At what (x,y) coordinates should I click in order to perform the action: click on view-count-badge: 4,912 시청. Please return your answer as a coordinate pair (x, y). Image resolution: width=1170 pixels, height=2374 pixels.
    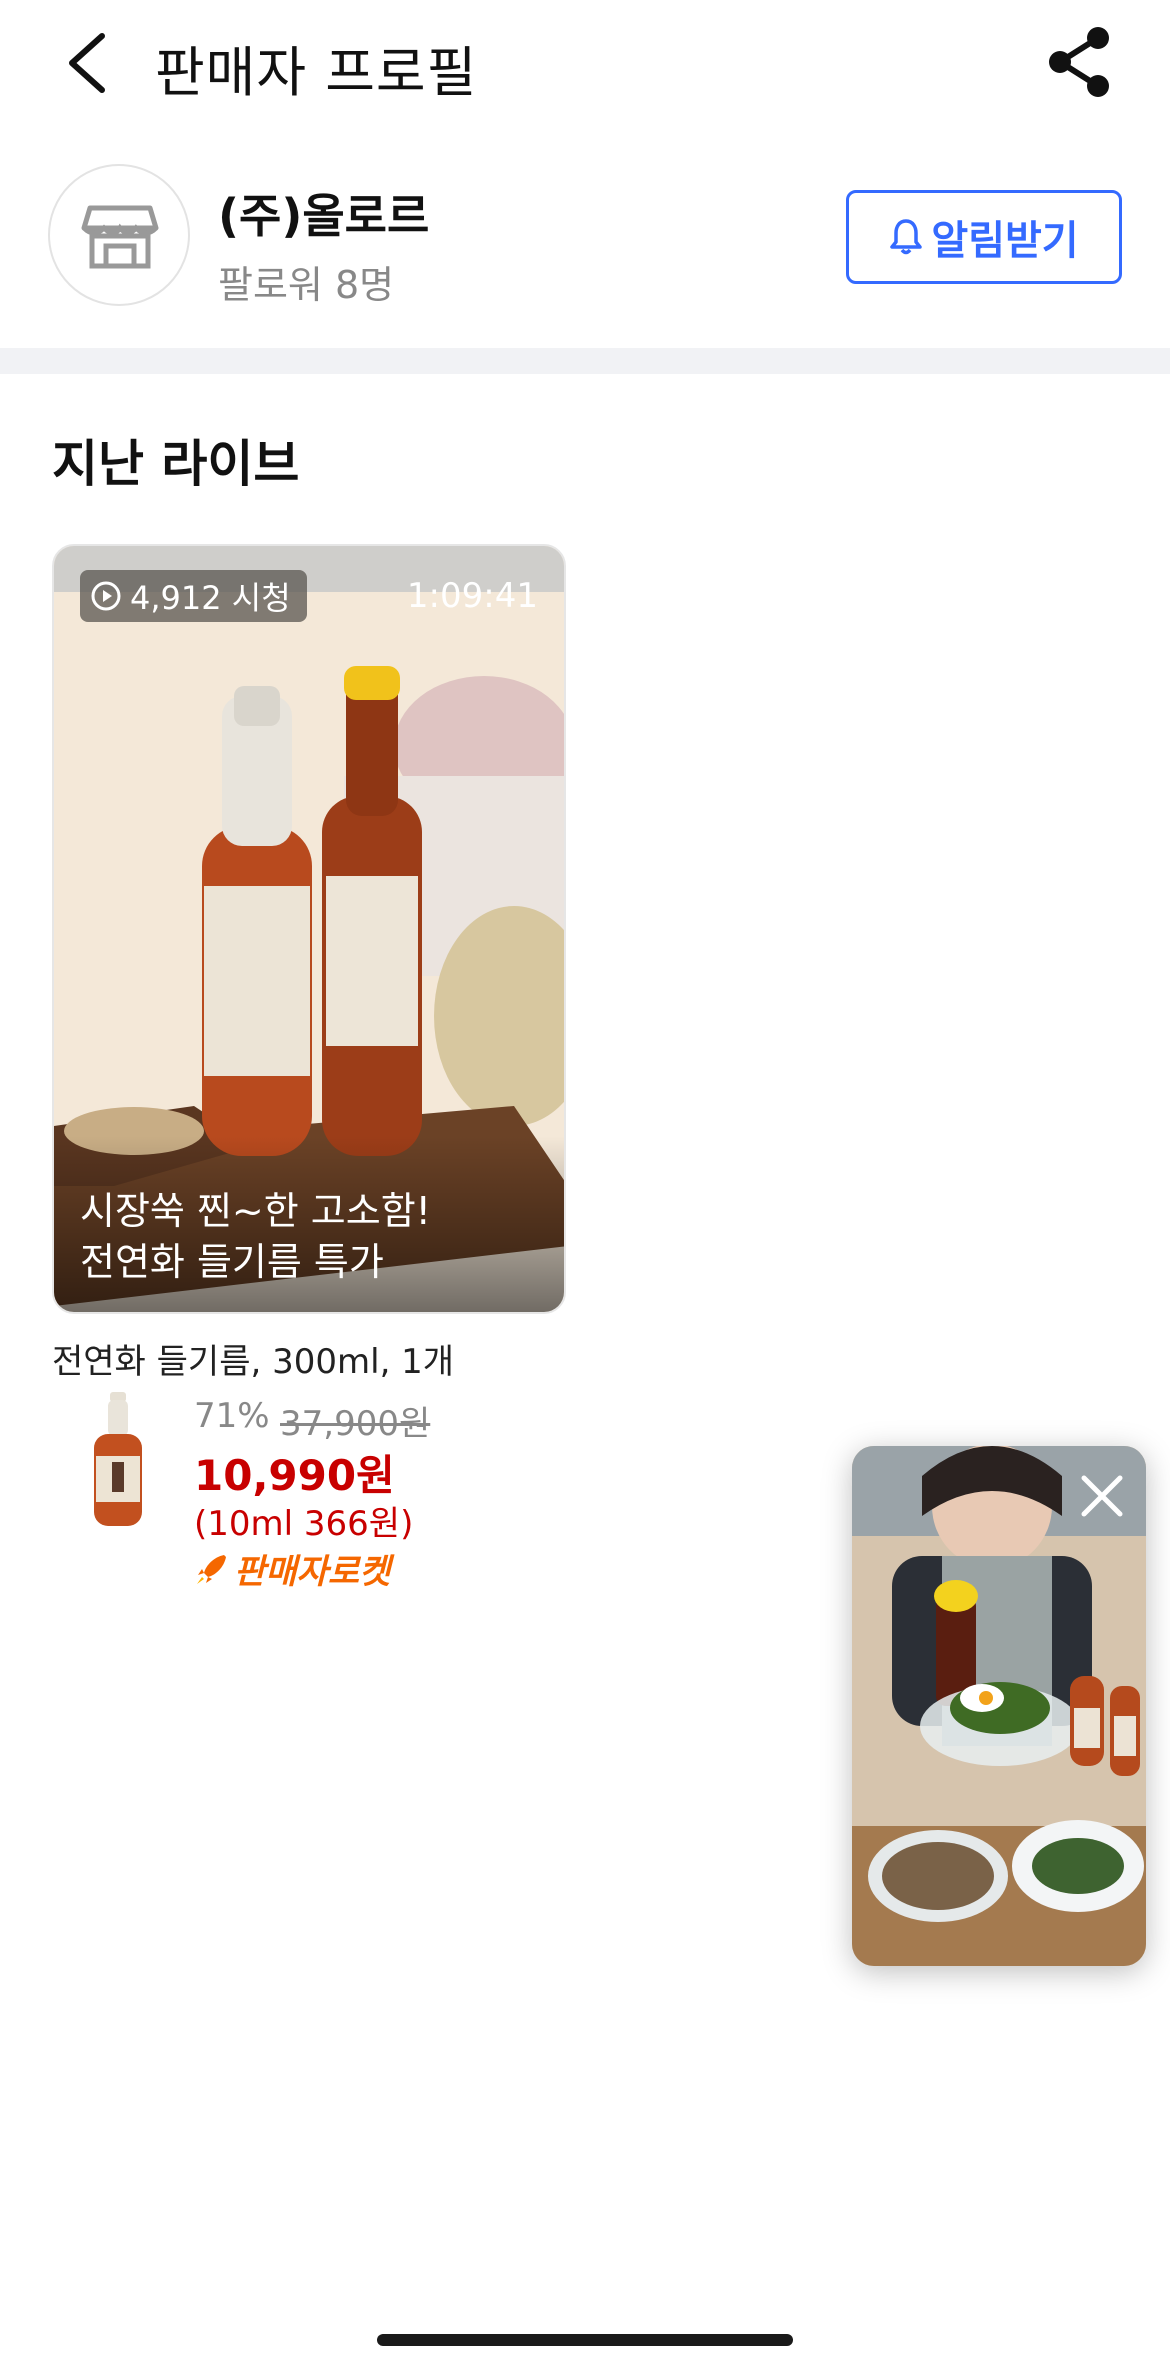
    Looking at the image, I should click on (193, 596).